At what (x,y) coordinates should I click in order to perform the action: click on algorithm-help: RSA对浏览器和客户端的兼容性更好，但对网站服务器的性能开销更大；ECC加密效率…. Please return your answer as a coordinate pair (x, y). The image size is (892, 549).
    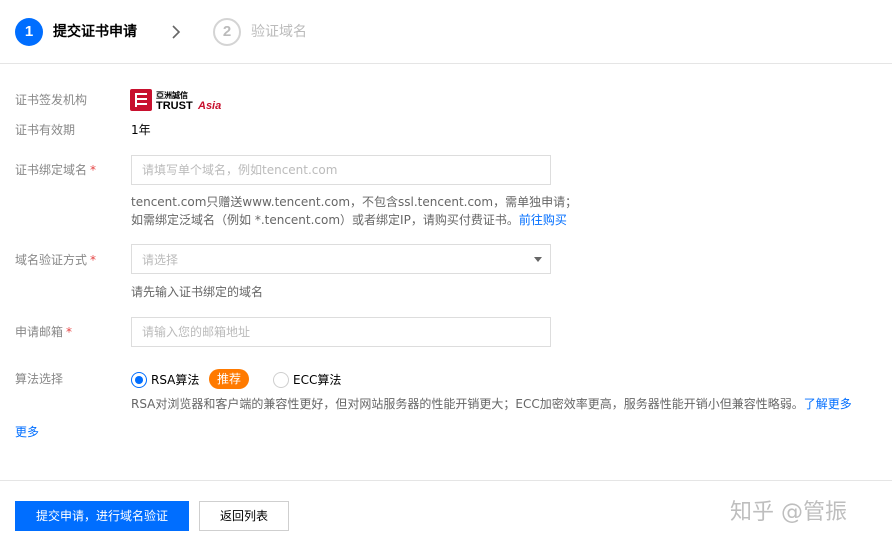
    Looking at the image, I should click on (491, 404).